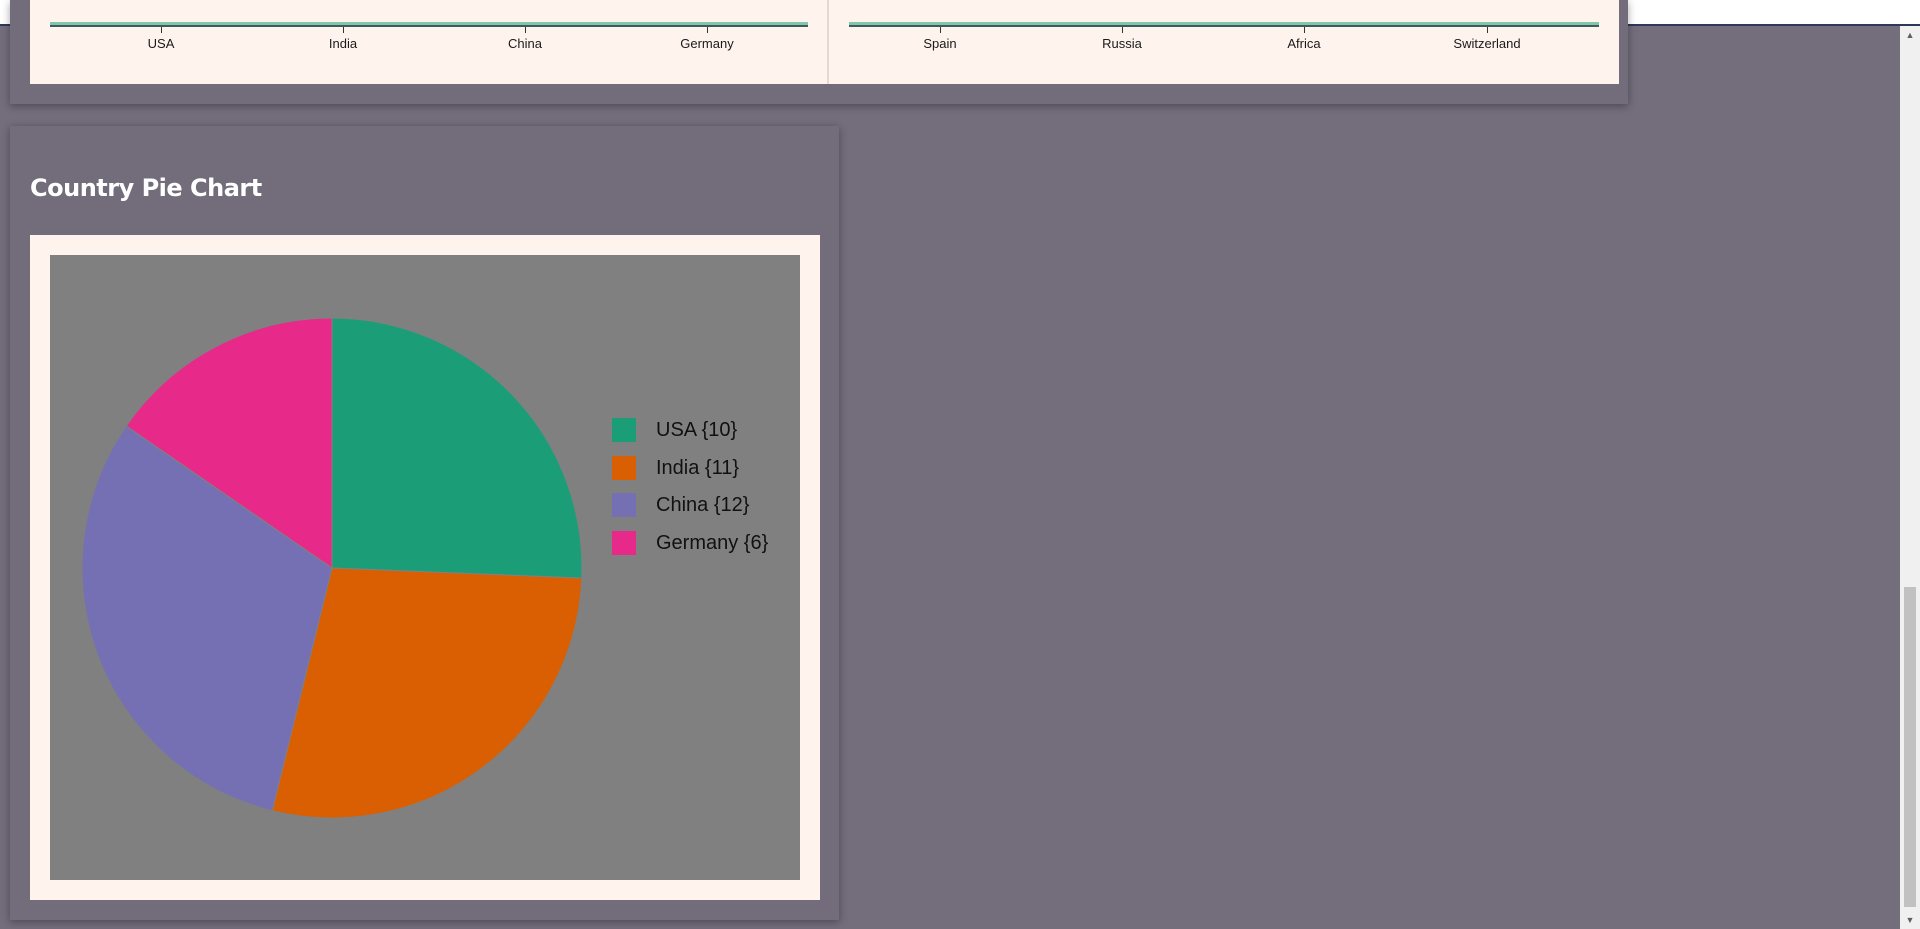  I want to click on x-tick-label-russia: Russia, so click(1122, 43).